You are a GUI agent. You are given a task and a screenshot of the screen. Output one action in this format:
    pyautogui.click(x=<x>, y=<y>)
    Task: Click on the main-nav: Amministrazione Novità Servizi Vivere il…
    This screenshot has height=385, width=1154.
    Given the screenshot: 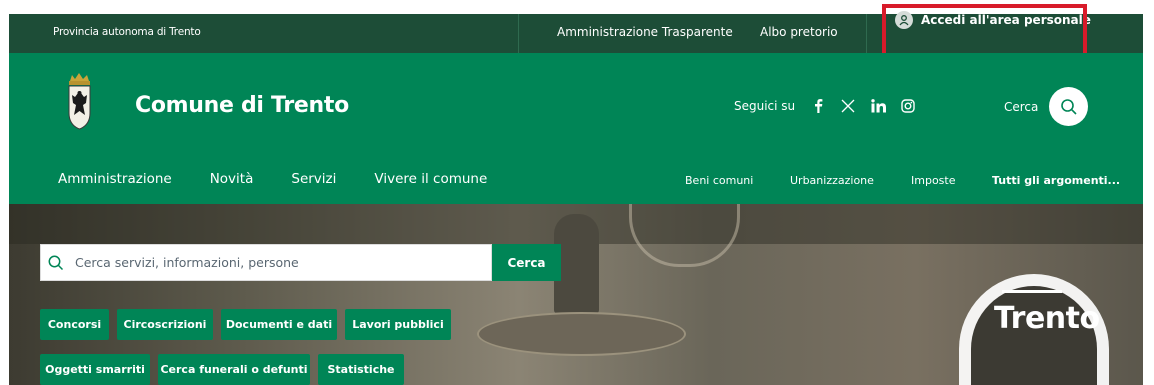 What is the action you would take?
    pyautogui.click(x=291, y=179)
    